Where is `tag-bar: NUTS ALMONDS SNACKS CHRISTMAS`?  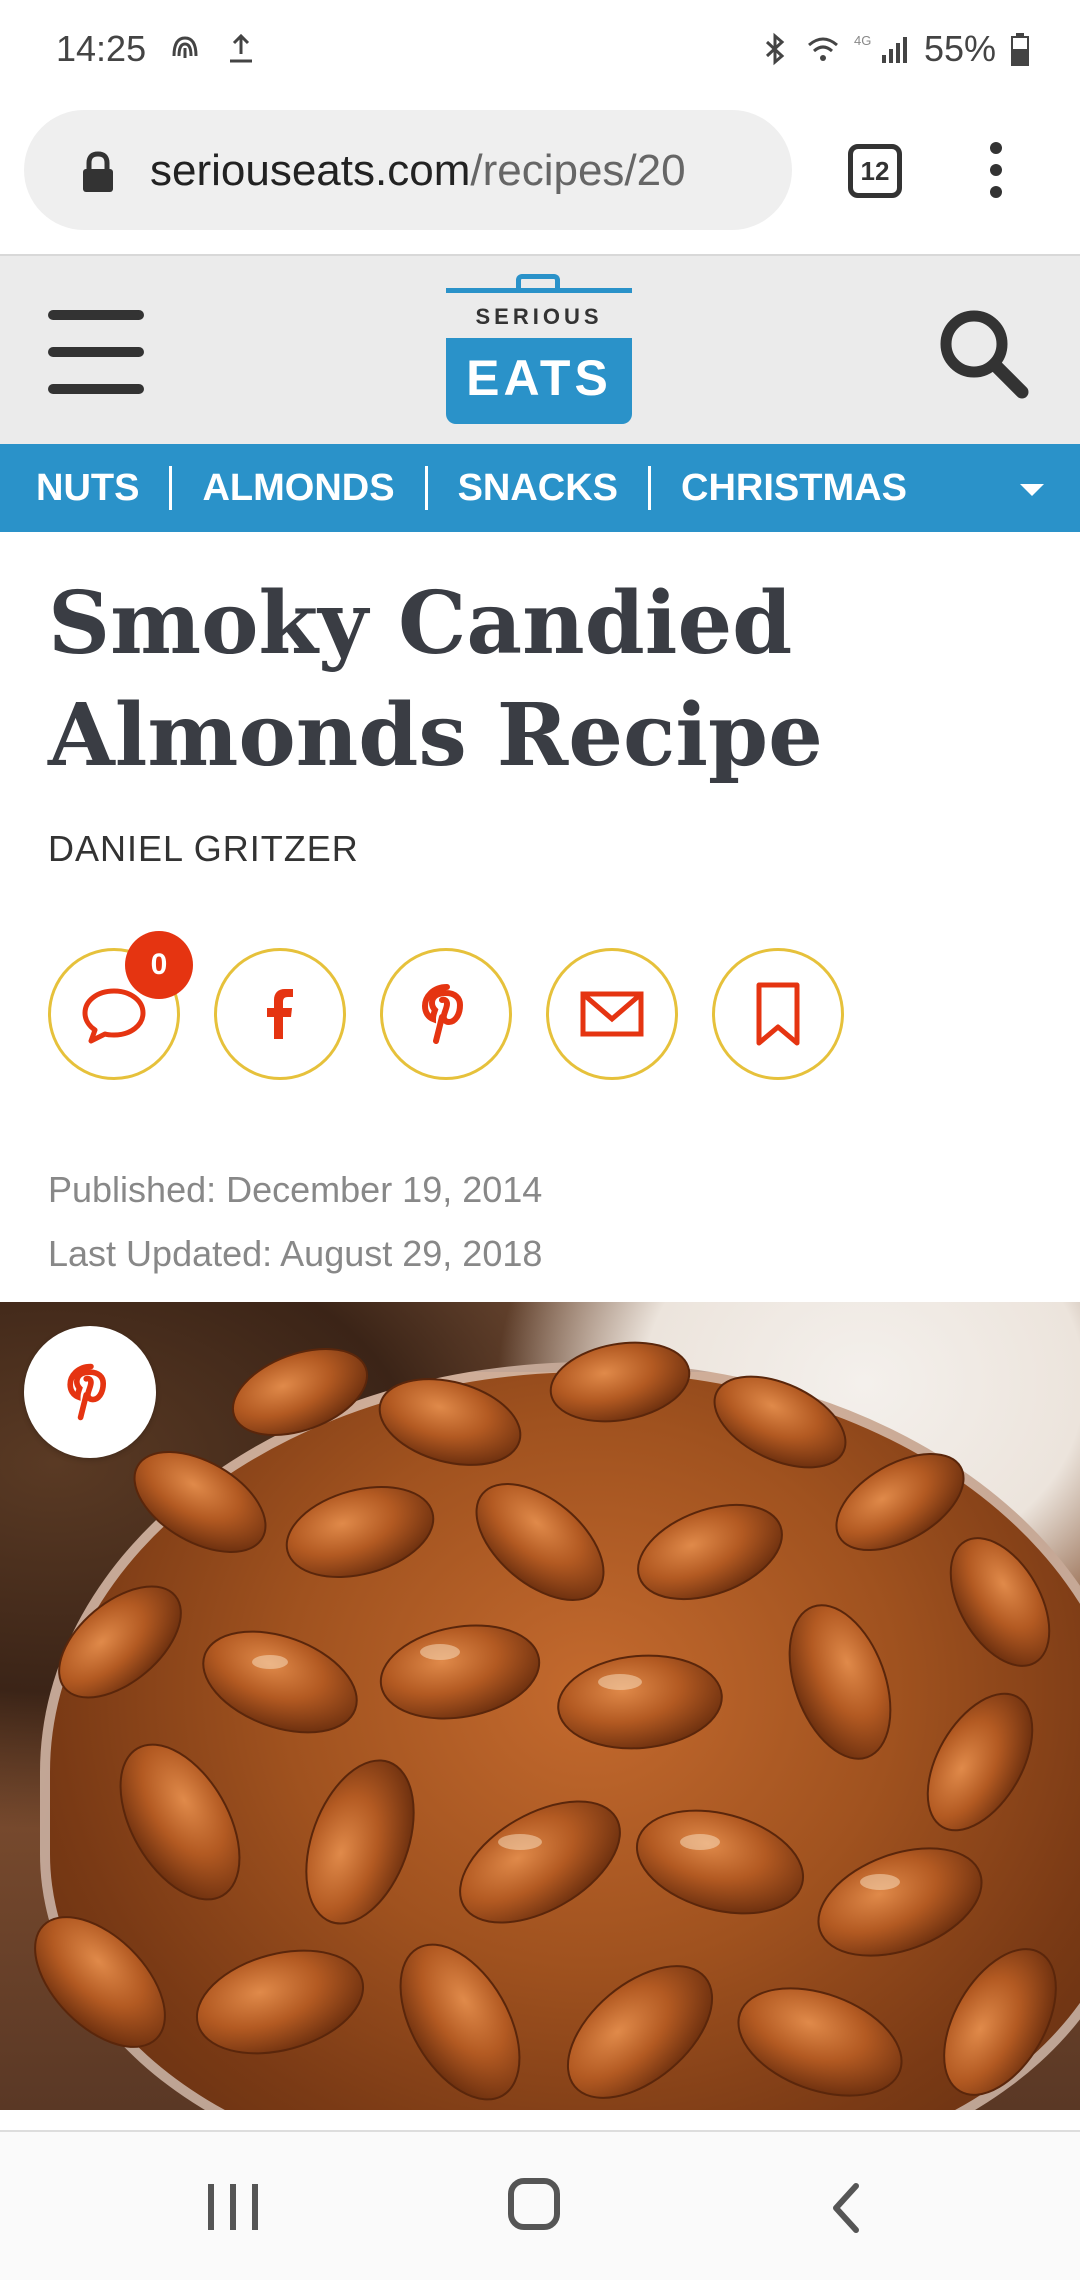 tag-bar: NUTS ALMONDS SNACKS CHRISTMAS is located at coordinates (540, 488).